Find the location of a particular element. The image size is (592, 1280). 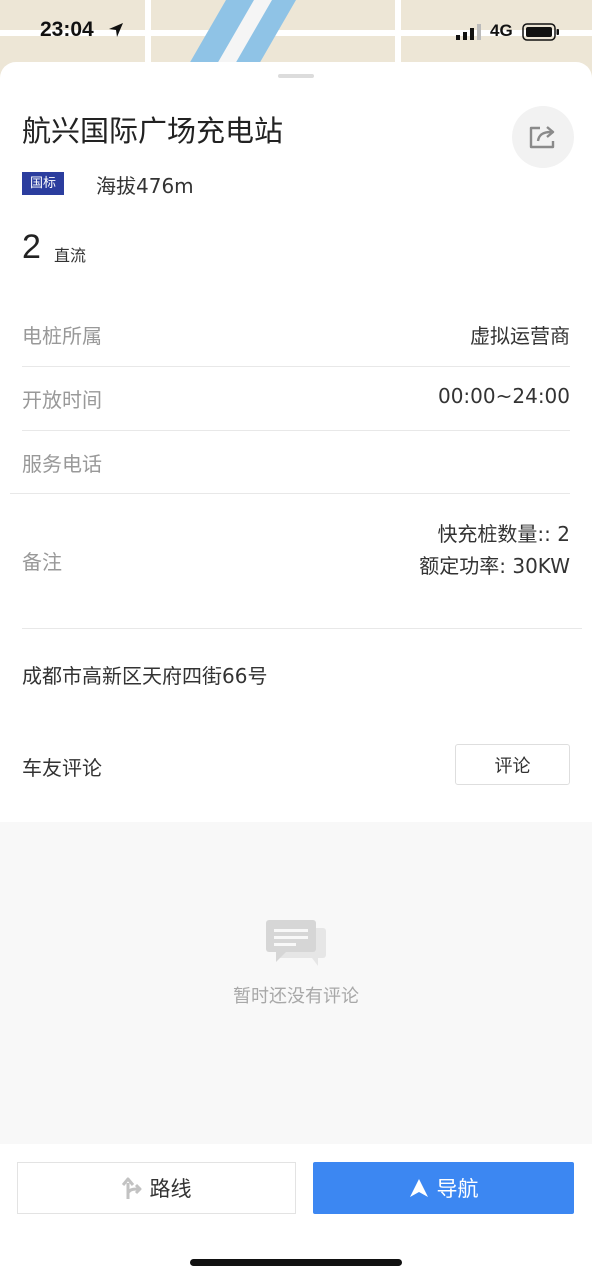

detail-value: 虚拟运营商 is located at coordinates (520, 336).